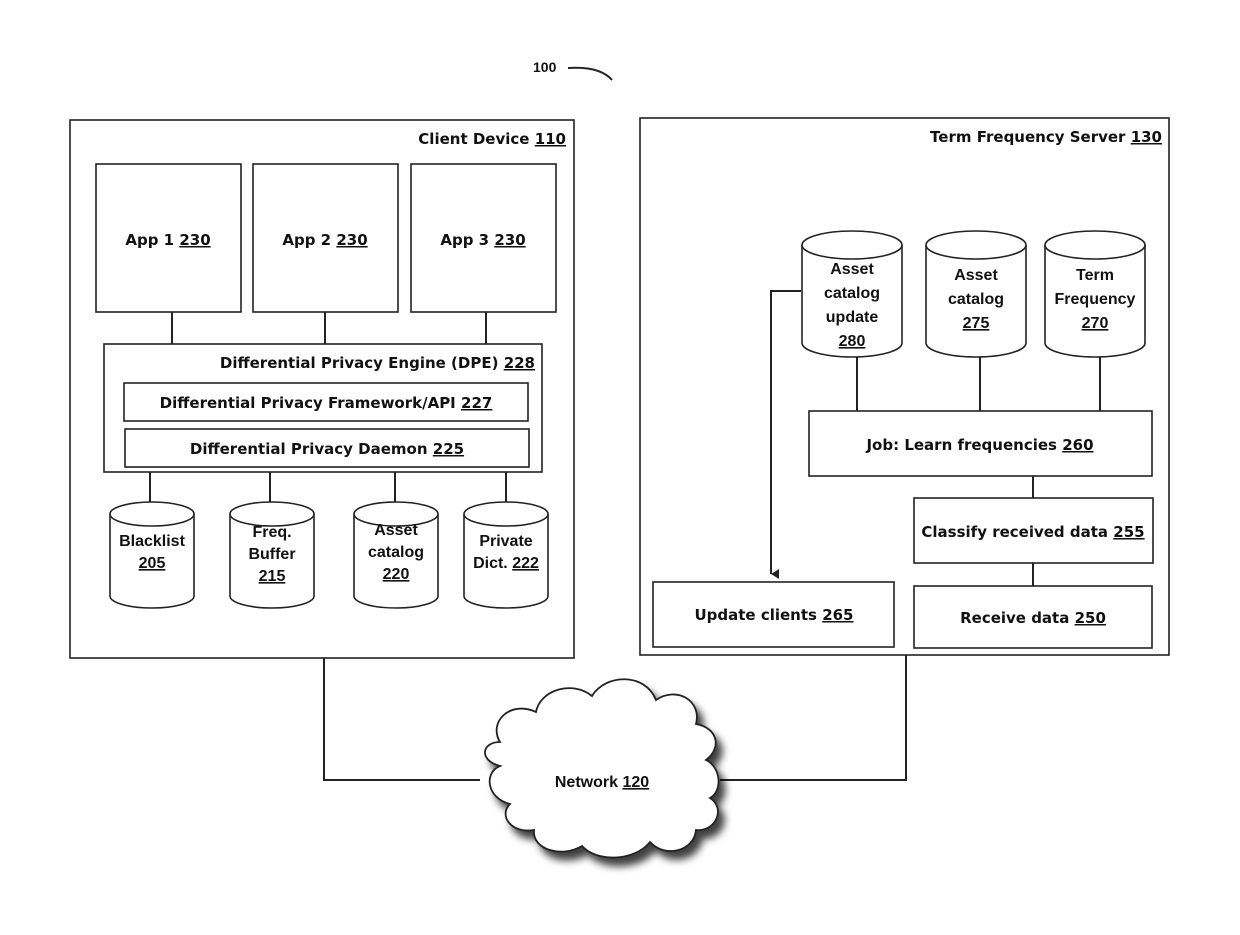  What do you see at coordinates (272, 555) in the screenshot?
I see `store-freq-buffer: Freq. Buffer 215` at bounding box center [272, 555].